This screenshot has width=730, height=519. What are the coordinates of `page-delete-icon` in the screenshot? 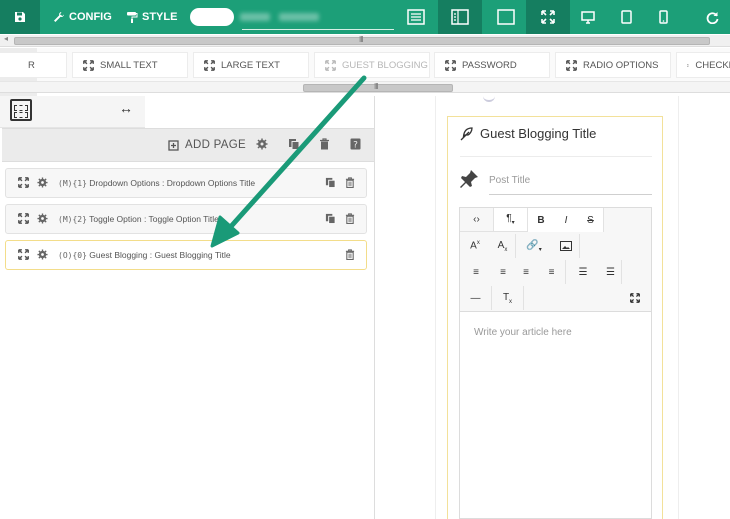 It's located at (325, 144).